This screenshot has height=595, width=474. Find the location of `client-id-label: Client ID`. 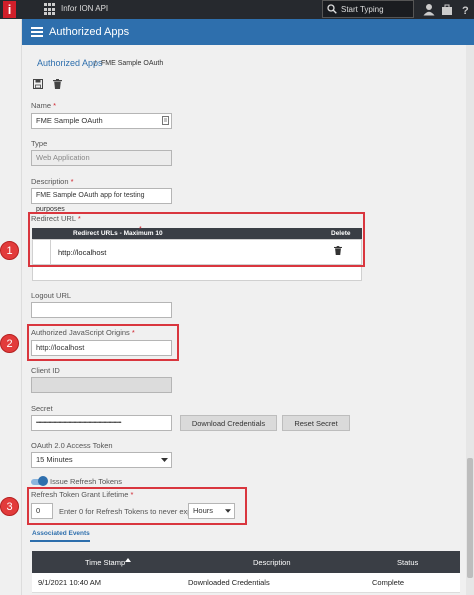

client-id-label: Client ID is located at coordinates (45, 370).